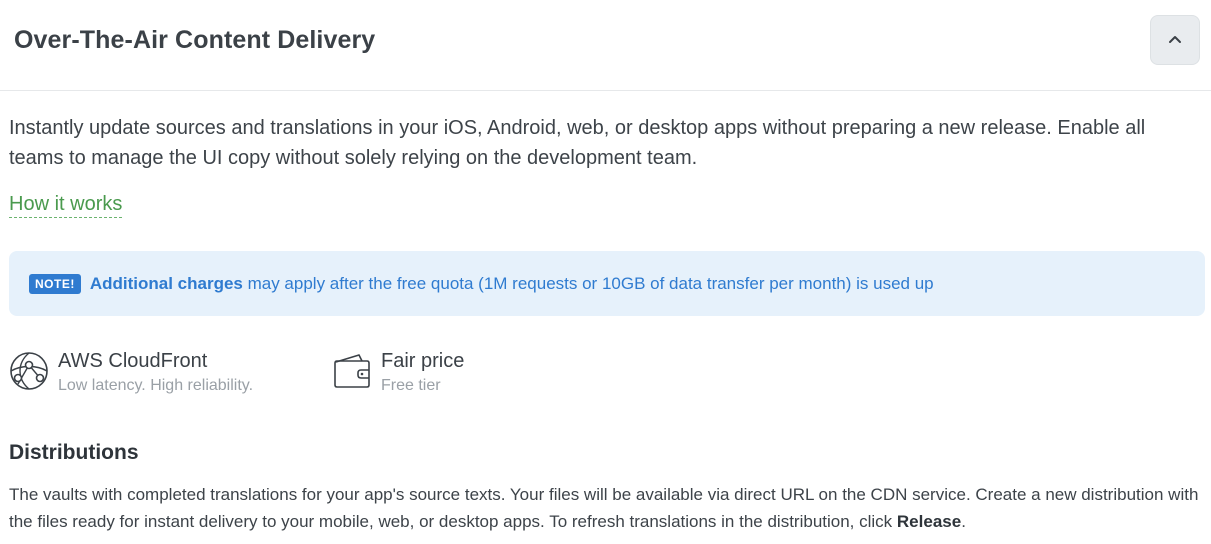 The height and width of the screenshot is (544, 1211). What do you see at coordinates (133, 361) in the screenshot?
I see `feature-title: AWS CloudFront` at bounding box center [133, 361].